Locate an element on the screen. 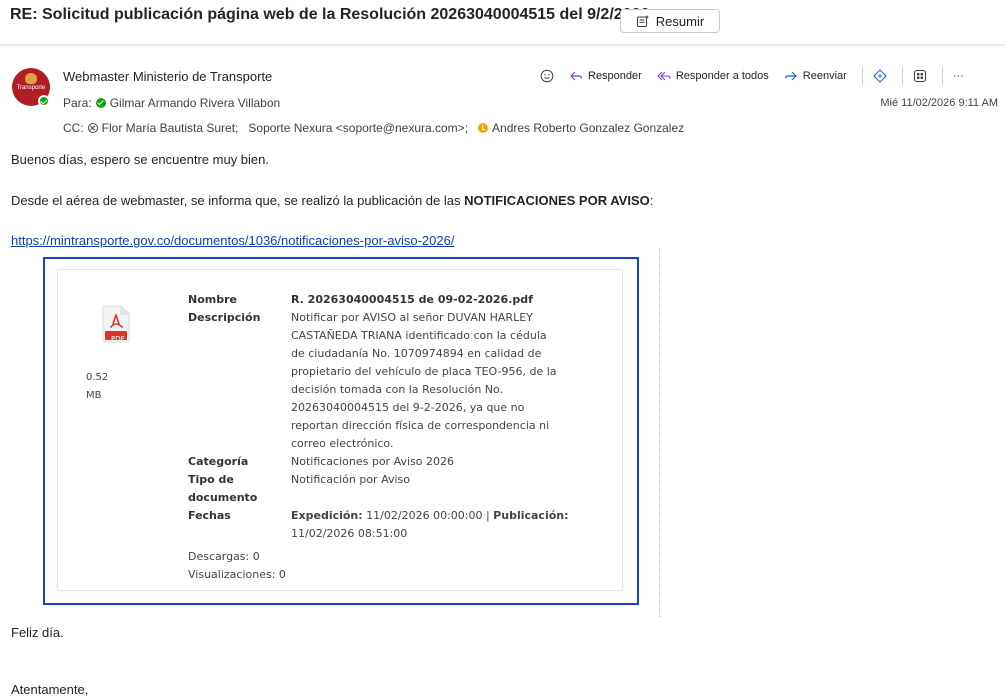 The image size is (1006, 696). file-size-unit: MB is located at coordinates (94, 395).